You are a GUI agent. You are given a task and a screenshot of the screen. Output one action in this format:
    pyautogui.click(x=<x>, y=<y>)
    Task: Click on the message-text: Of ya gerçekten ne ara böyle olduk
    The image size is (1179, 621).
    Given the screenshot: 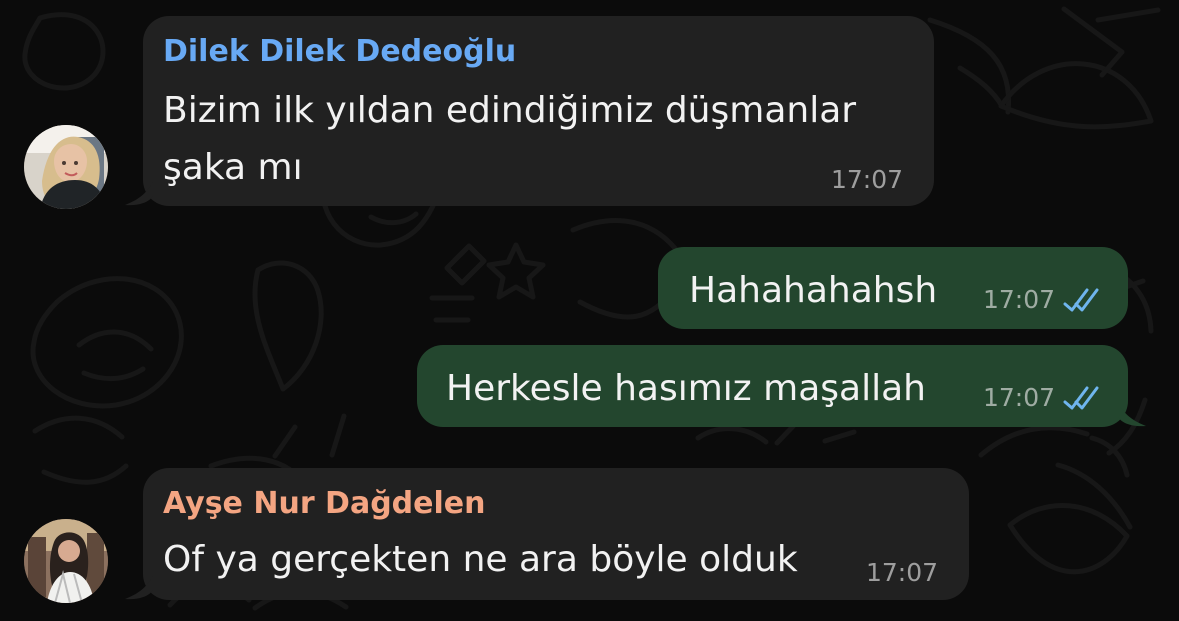 What is the action you would take?
    pyautogui.click(x=480, y=559)
    